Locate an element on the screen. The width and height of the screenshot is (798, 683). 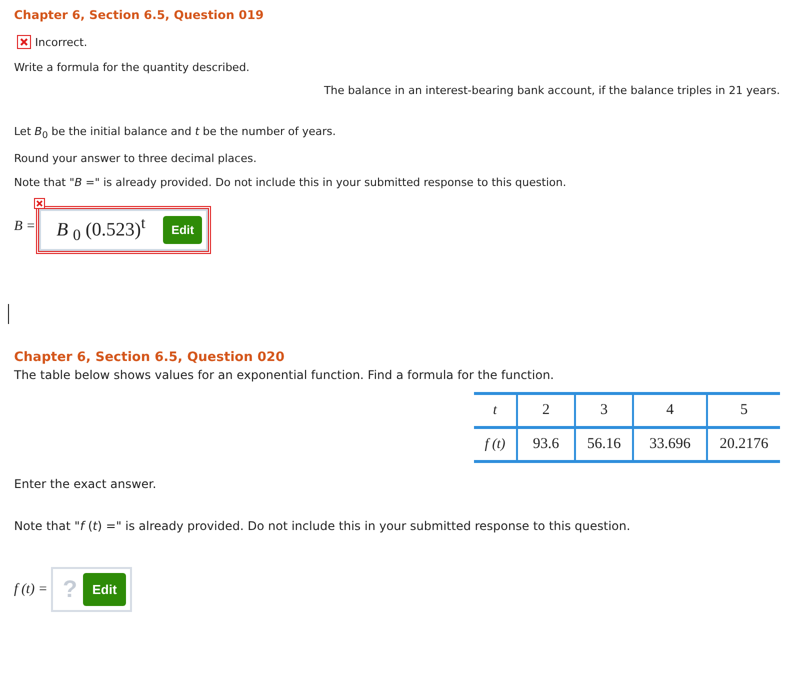
question-title: Chapter 6, Section 6.5, Question 020 is located at coordinates (150, 358).